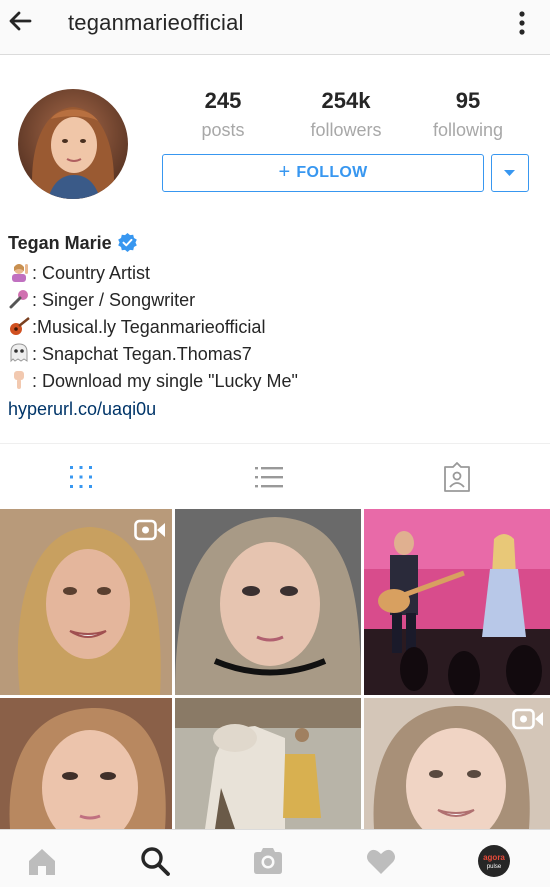  I want to click on profile-photo, so click(73, 144).